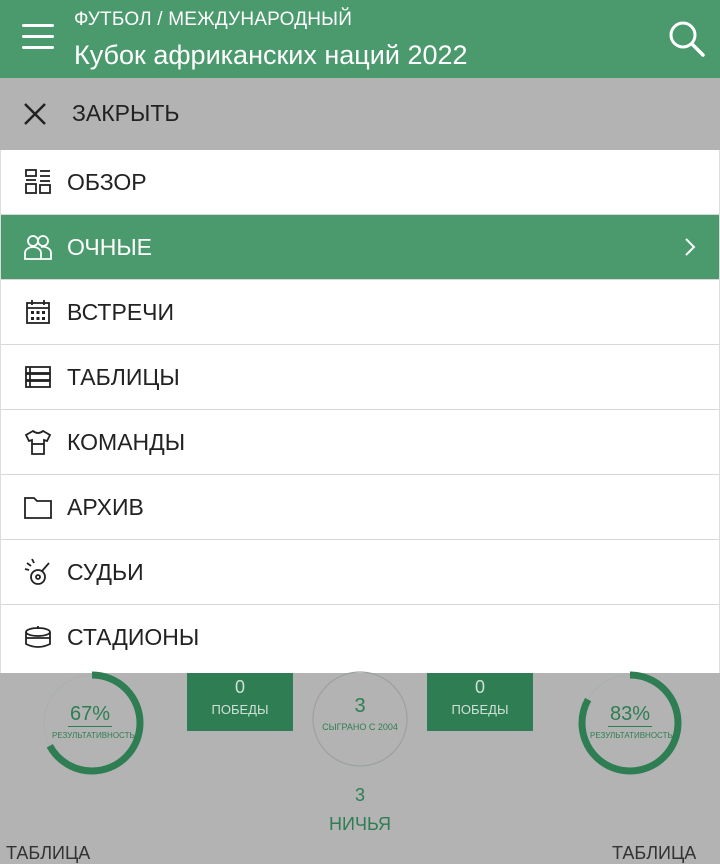  What do you see at coordinates (126, 441) in the screenshot?
I see `menu-item-label: КОМАНДЫ` at bounding box center [126, 441].